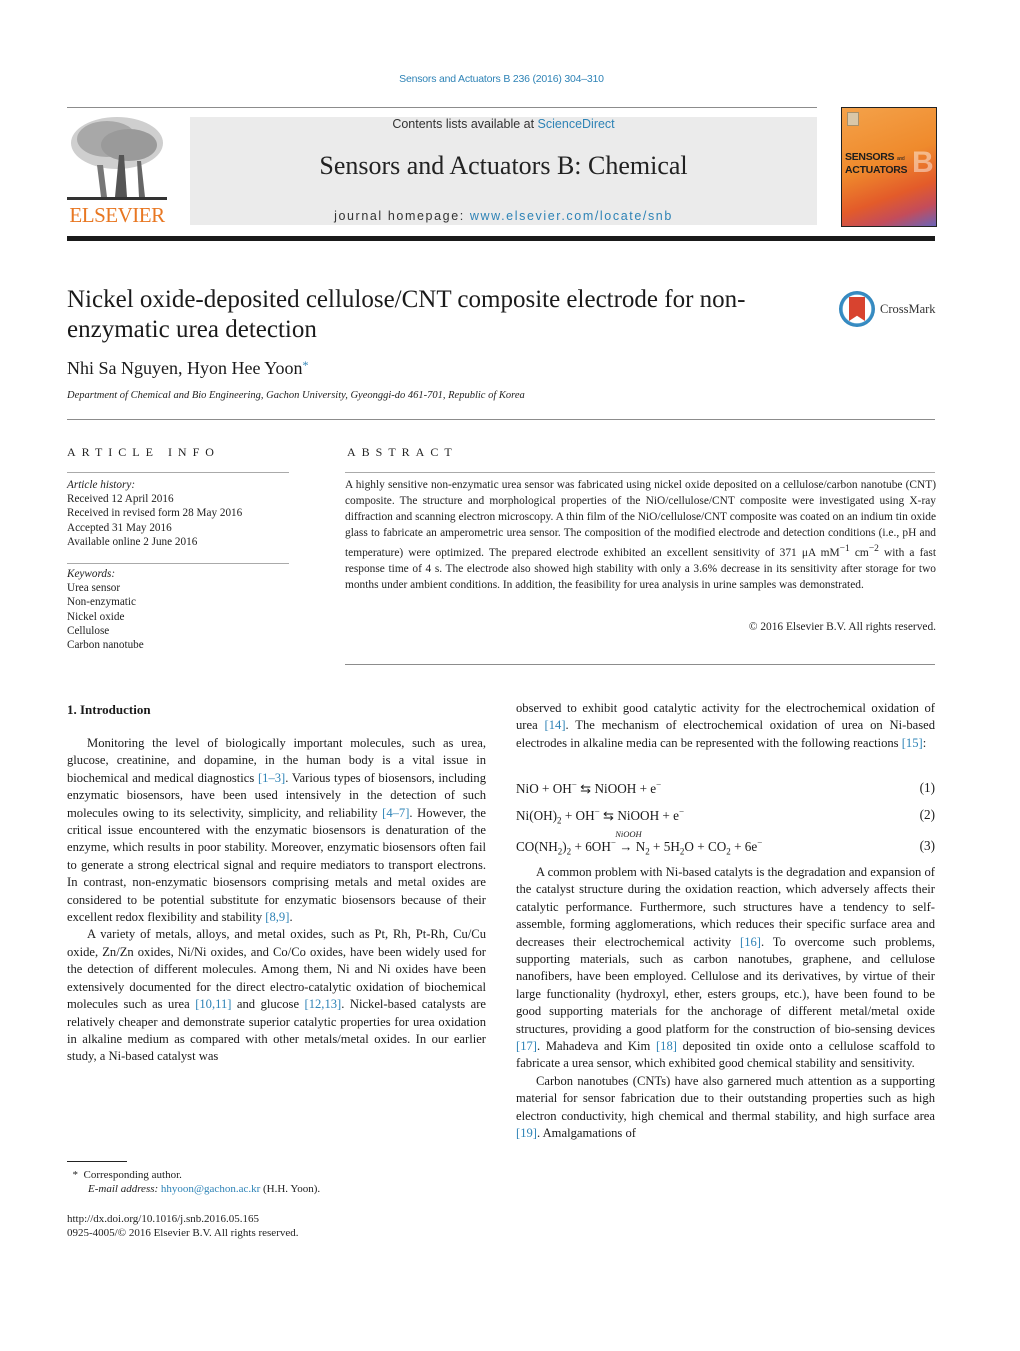  I want to click on footnote-mark: *, so click(75, 1175).